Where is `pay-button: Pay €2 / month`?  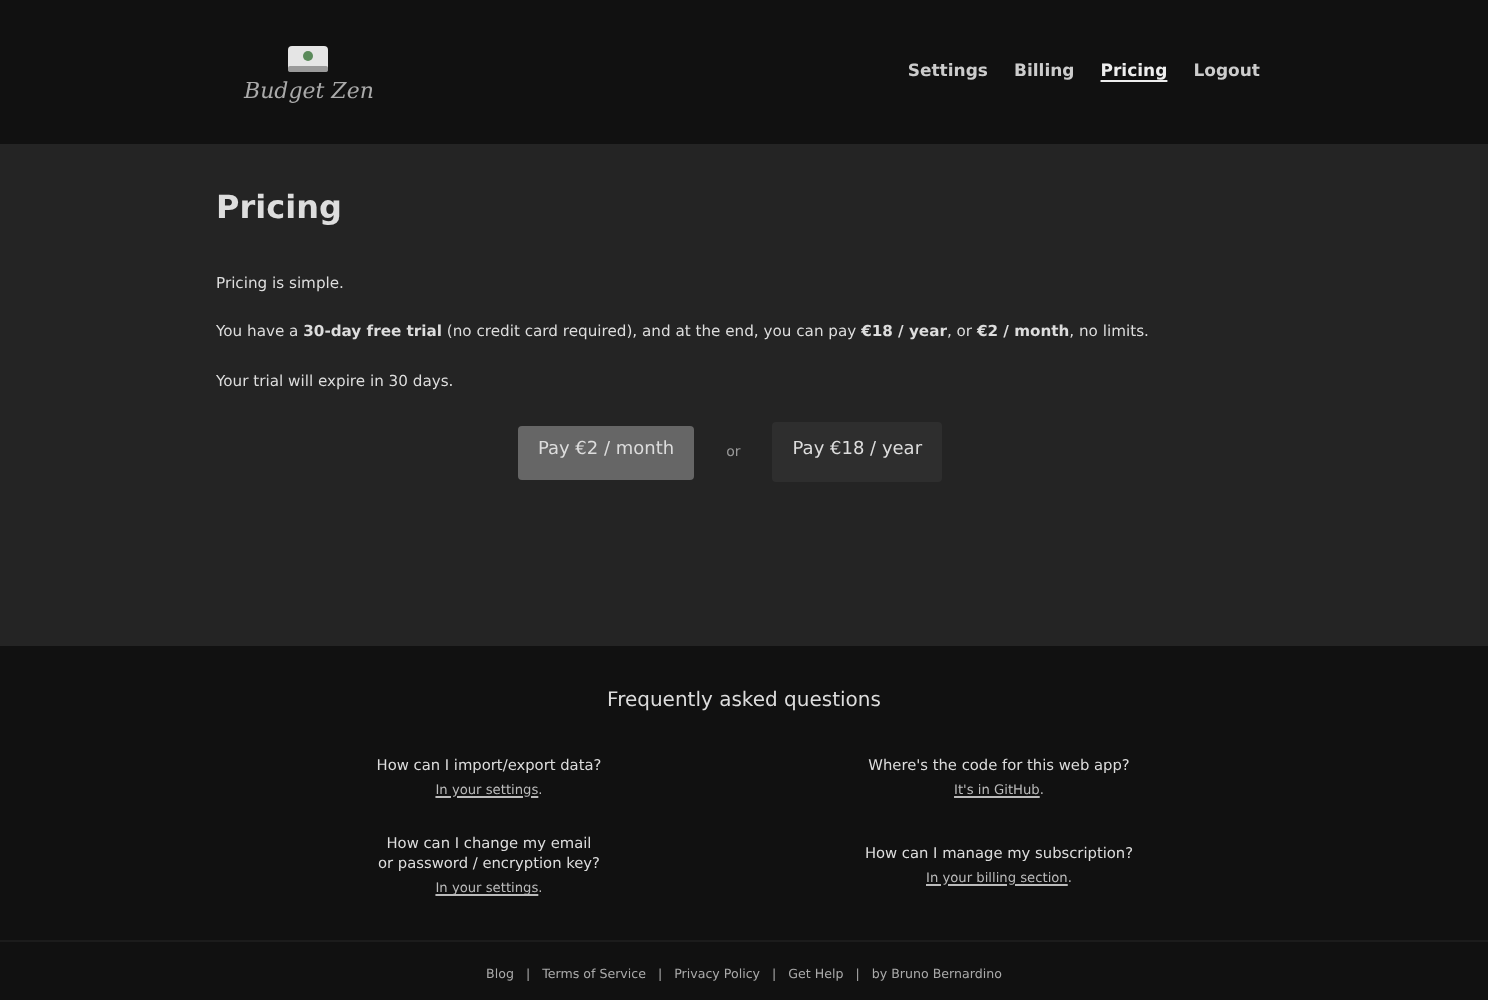
pay-button: Pay €2 / month is located at coordinates (606, 452).